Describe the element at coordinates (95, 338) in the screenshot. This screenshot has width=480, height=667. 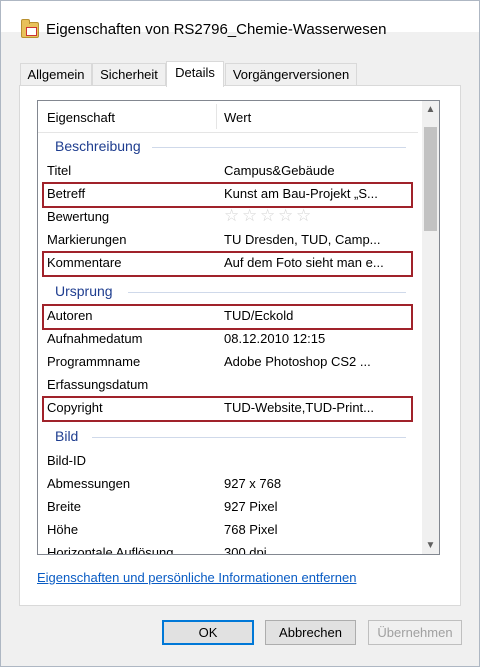
I see `property-label: Aufnahmedatum` at that location.